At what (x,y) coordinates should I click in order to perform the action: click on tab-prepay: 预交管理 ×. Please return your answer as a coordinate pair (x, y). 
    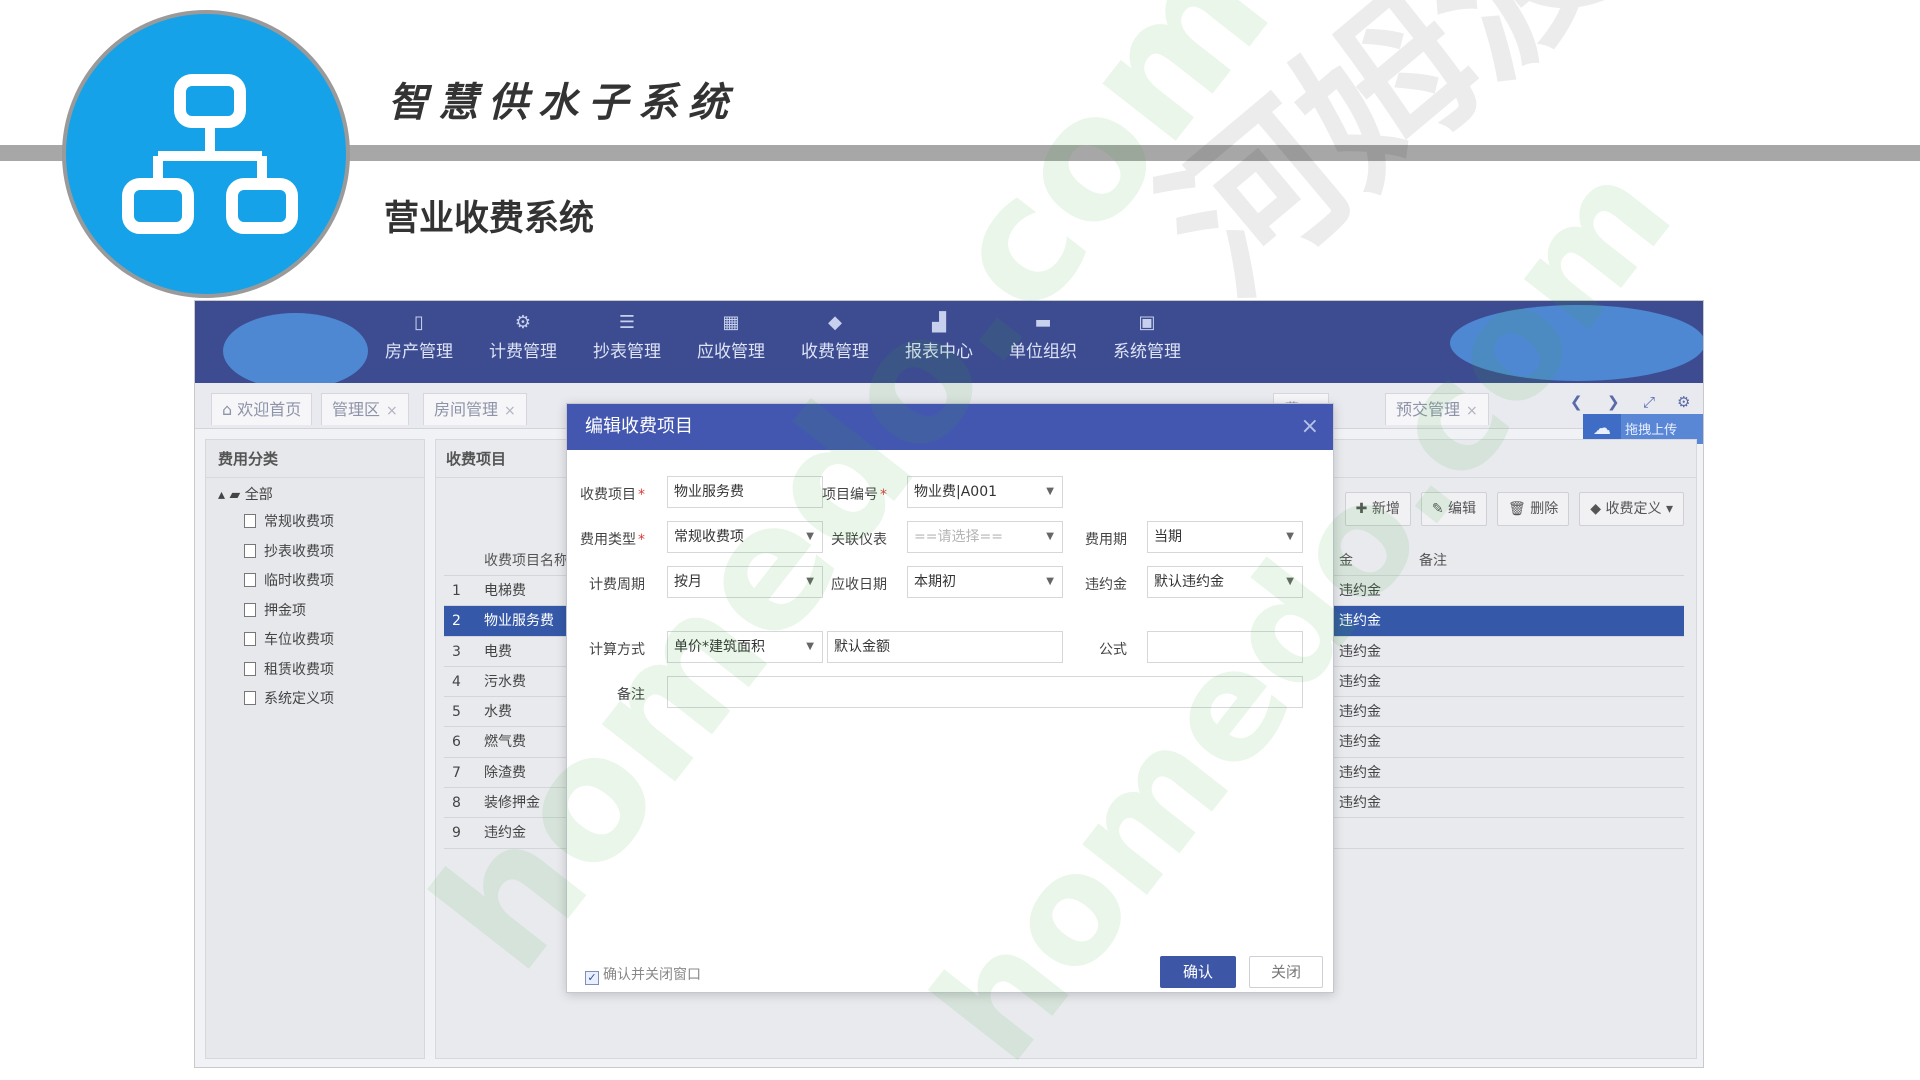
    Looking at the image, I should click on (1437, 409).